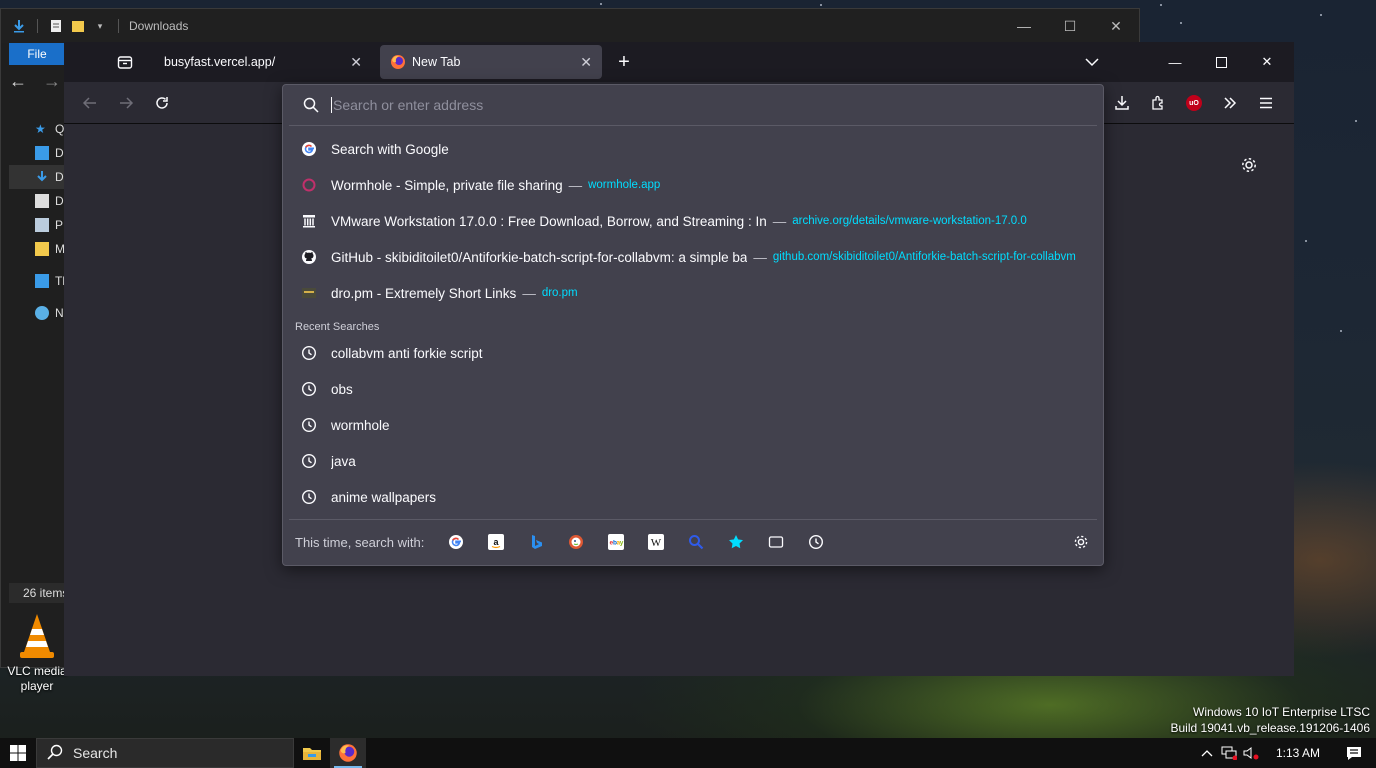 Image resolution: width=1376 pixels, height=768 pixels. What do you see at coordinates (263, 62) in the screenshot?
I see `tab-busyfast: busyfast.vercel.app/ ✕` at bounding box center [263, 62].